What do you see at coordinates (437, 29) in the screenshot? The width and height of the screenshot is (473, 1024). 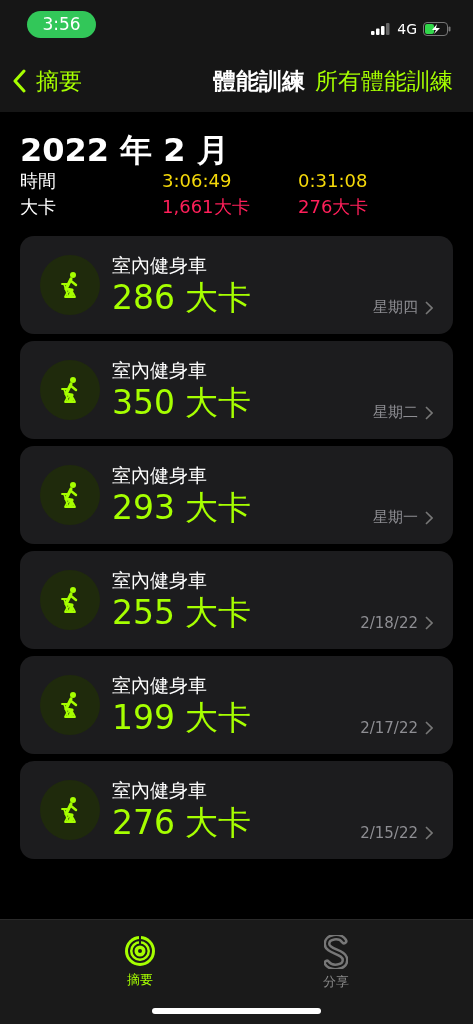 I see `battery-icon` at bounding box center [437, 29].